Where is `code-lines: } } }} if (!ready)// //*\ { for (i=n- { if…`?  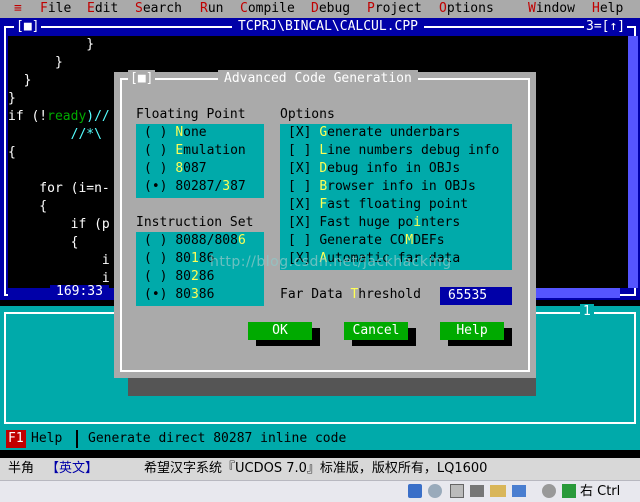
code-lines: } } }} if (!ready)// //*\ { for (i=n- { if… is located at coordinates (65, 162).